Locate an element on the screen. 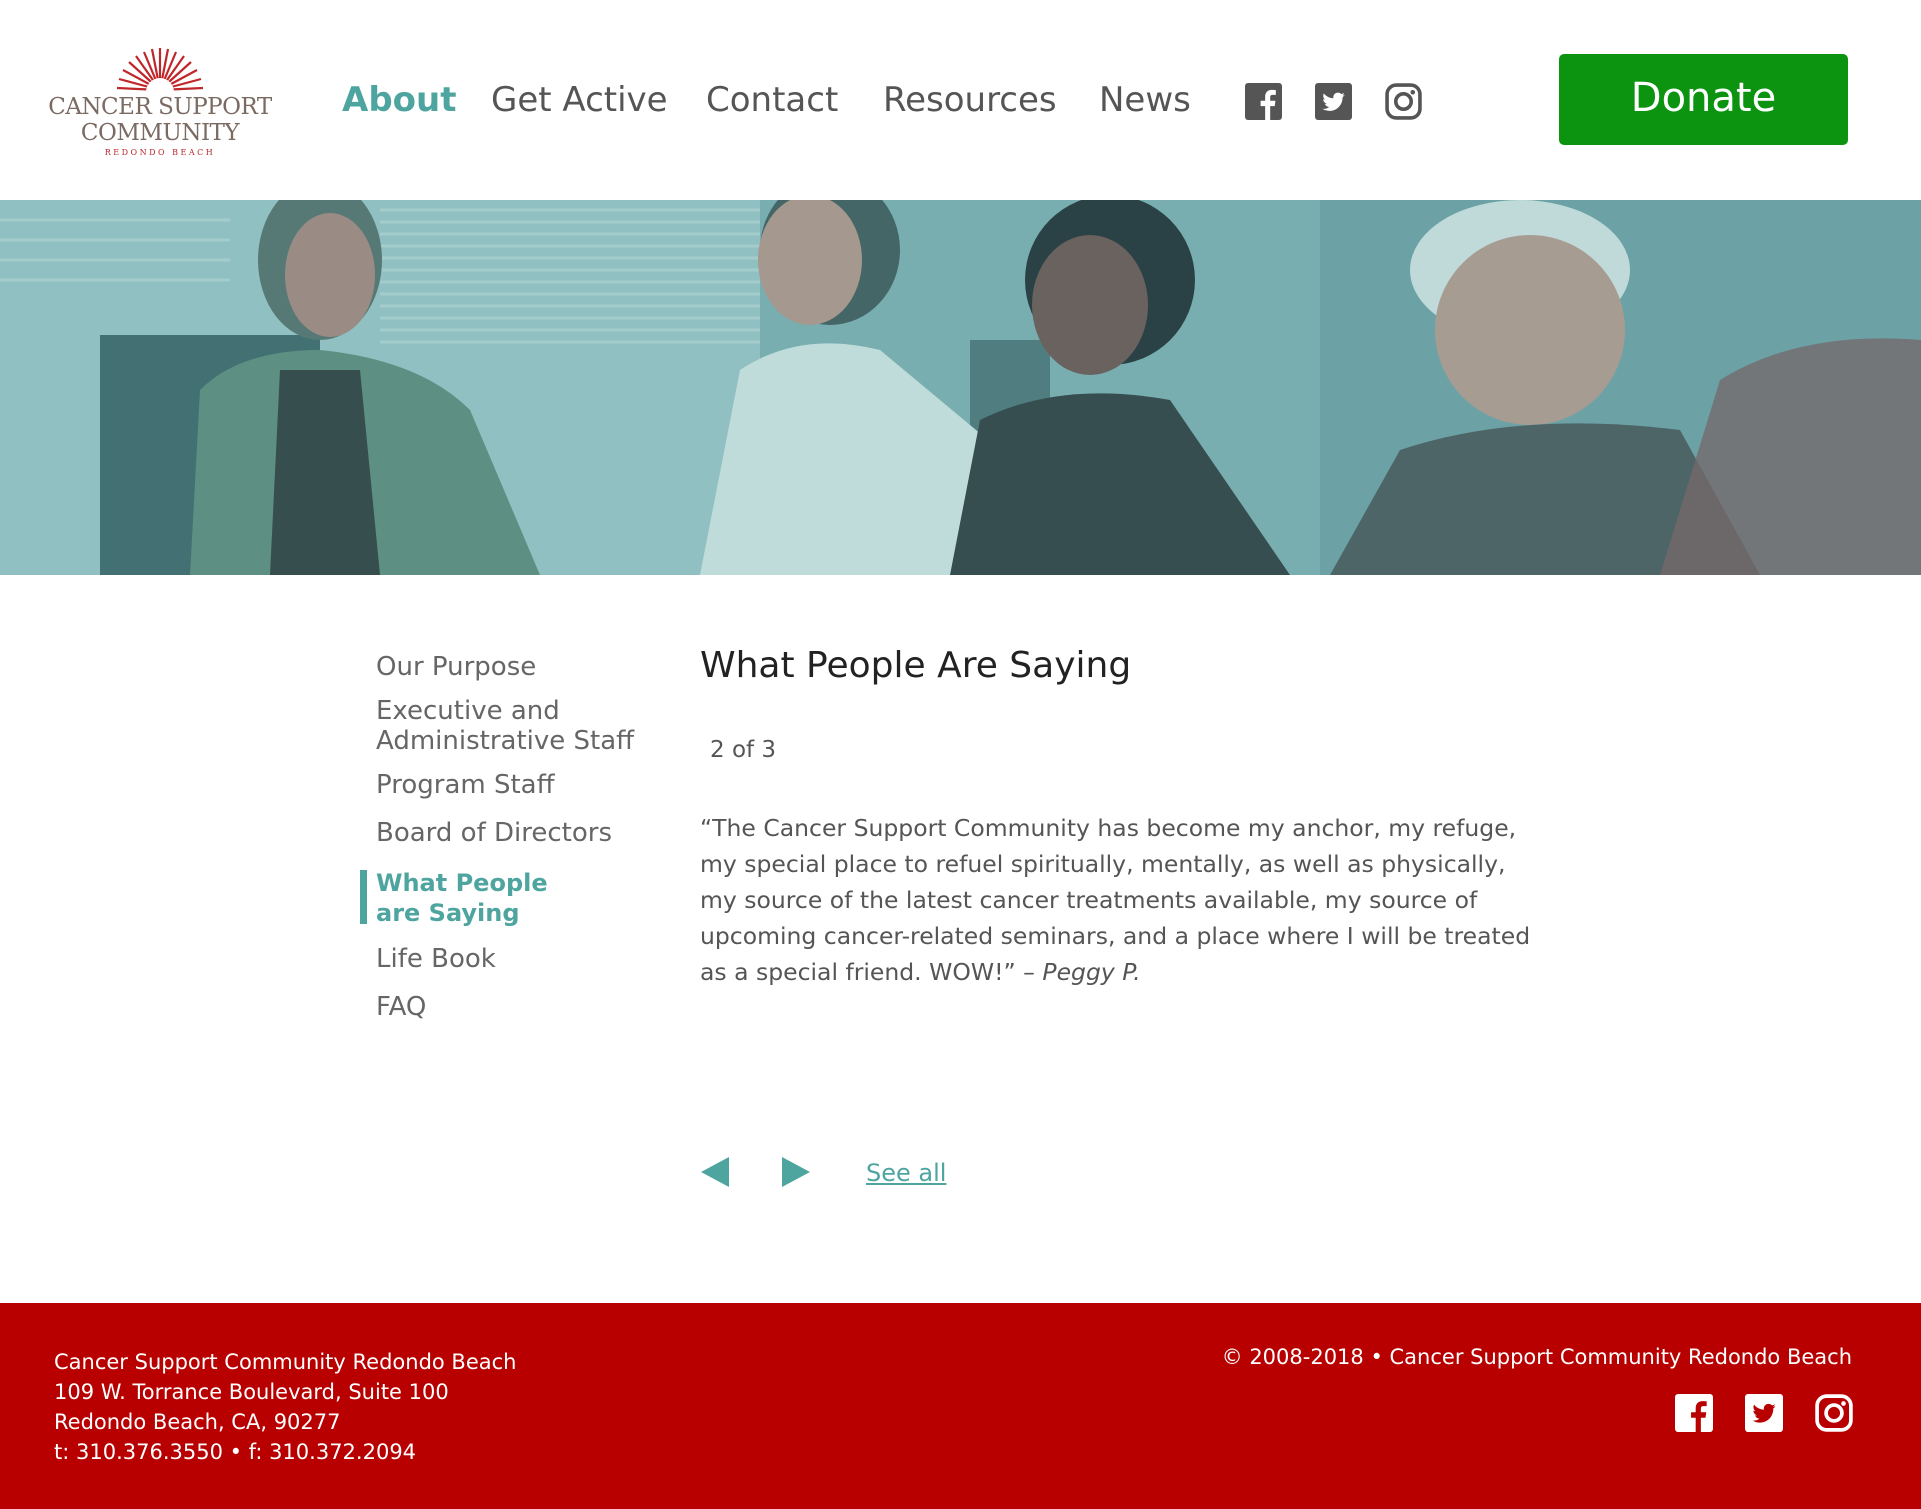 The image size is (1921, 1509). logo-text-line3: REDONDO BEACH is located at coordinates (160, 152).